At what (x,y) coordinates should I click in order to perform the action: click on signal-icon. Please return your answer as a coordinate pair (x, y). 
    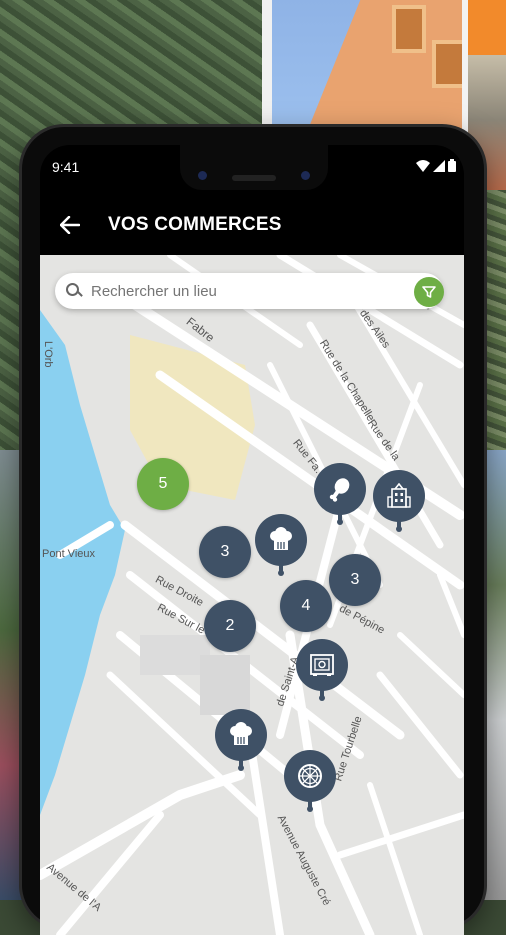
    Looking at the image, I should click on (439, 165).